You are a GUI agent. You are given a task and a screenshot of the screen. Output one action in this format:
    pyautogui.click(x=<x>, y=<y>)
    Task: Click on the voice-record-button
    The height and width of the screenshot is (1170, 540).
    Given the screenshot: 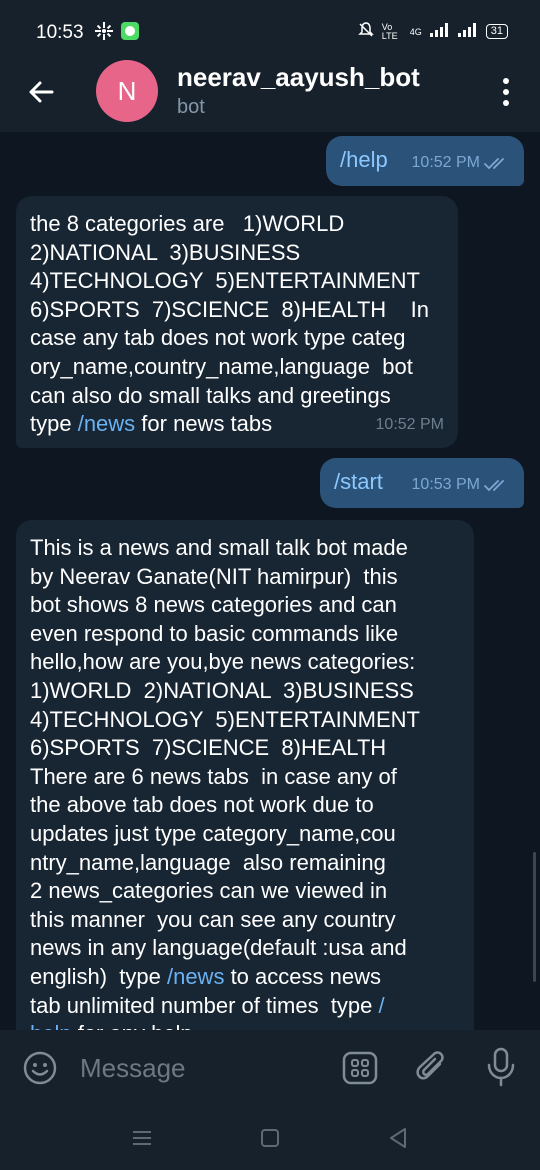 What is the action you would take?
    pyautogui.click(x=501, y=1067)
    